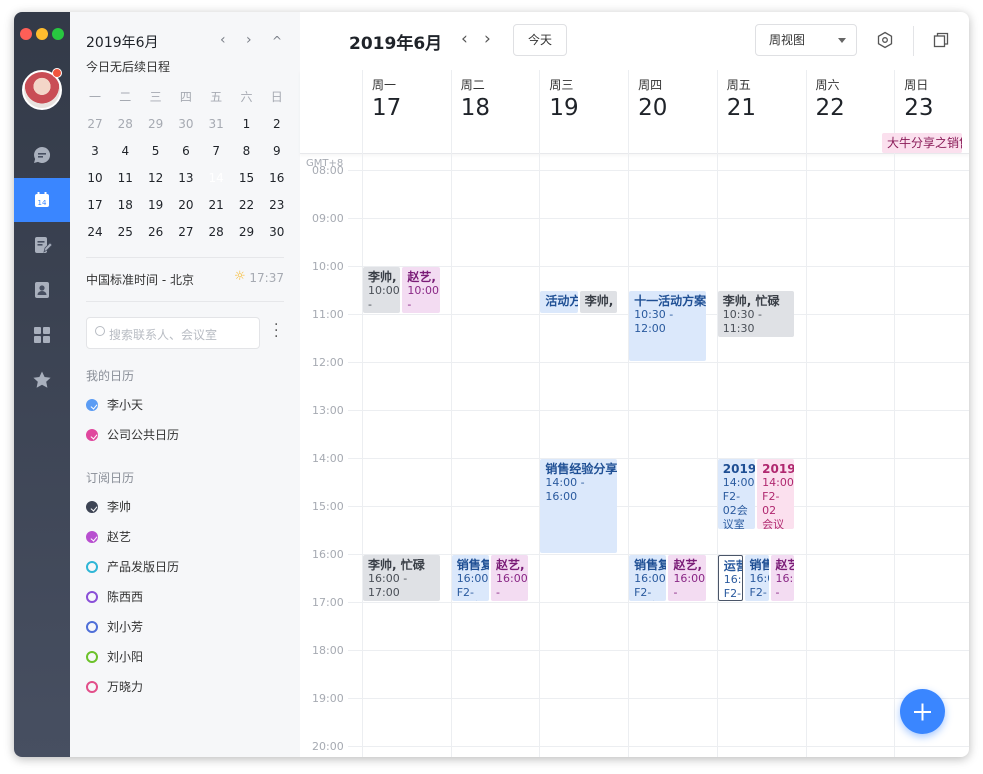 The height and width of the screenshot is (774, 983). Describe the element at coordinates (42, 245) in the screenshot. I see `document-edit-icon` at that location.